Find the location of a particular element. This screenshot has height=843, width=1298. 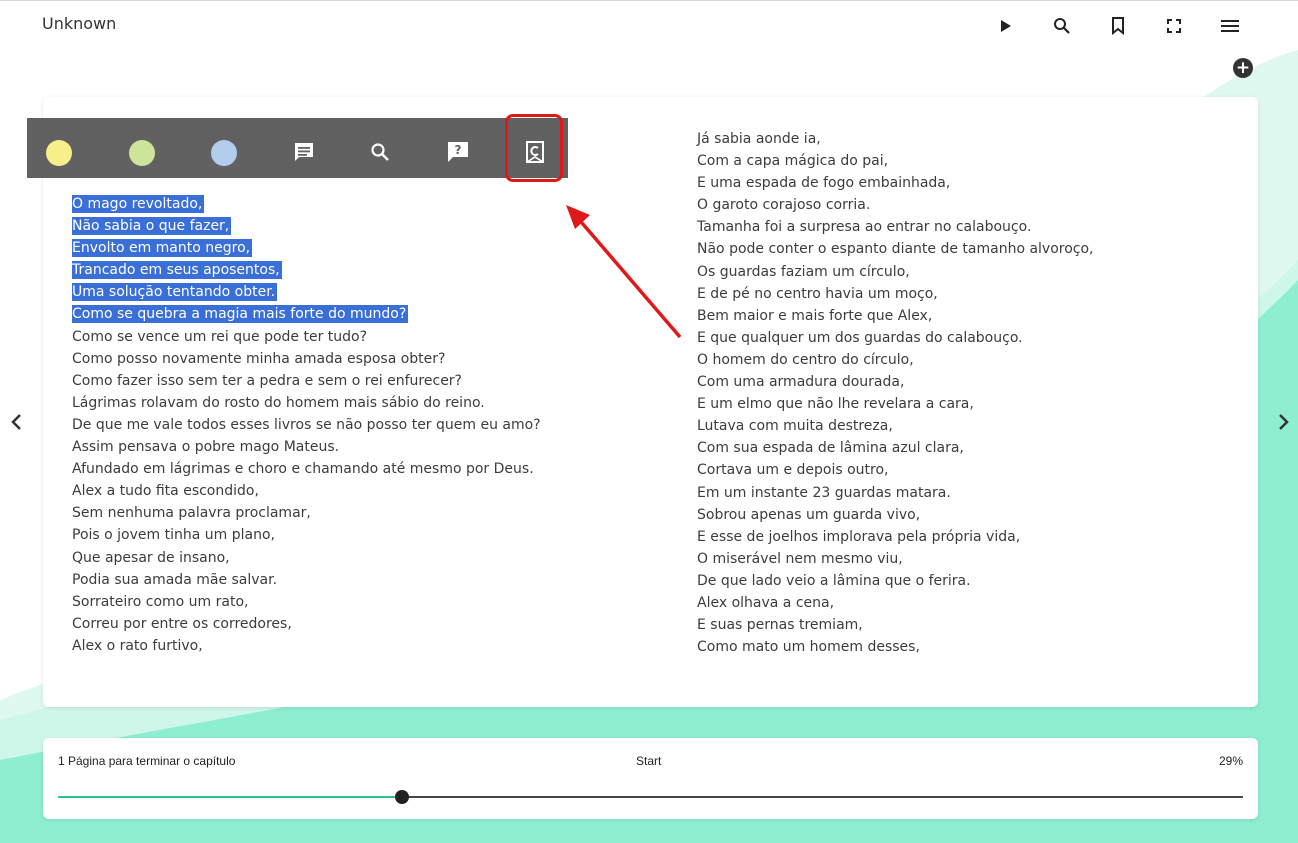

text-line: O garoto corajoso corria. is located at coordinates (784, 205).